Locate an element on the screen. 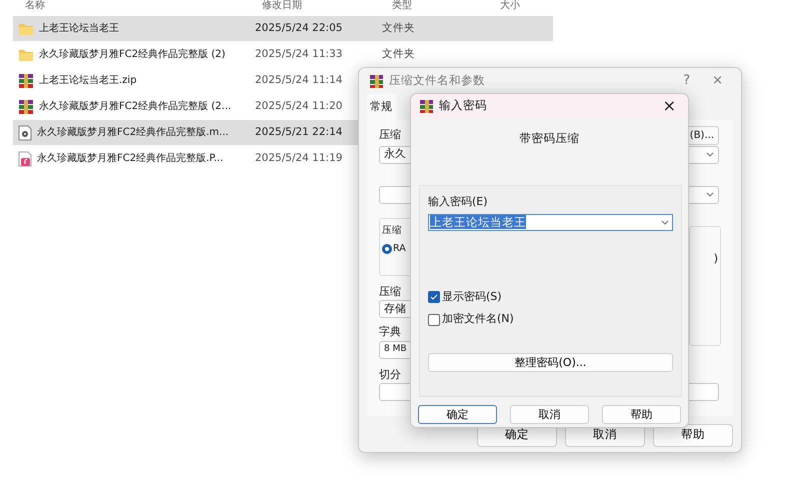 This screenshot has height=482, width=800. check-icon is located at coordinates (434, 297).